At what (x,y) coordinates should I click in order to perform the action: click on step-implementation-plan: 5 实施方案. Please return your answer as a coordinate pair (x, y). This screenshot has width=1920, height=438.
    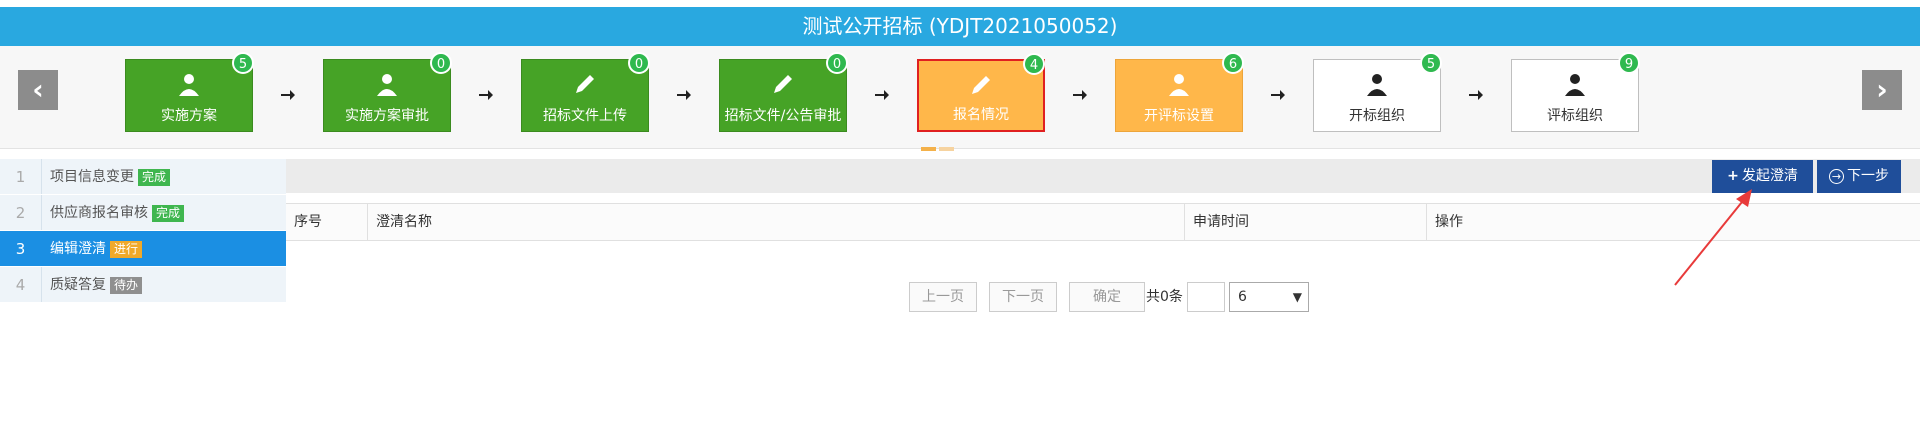
    Looking at the image, I should click on (189, 92).